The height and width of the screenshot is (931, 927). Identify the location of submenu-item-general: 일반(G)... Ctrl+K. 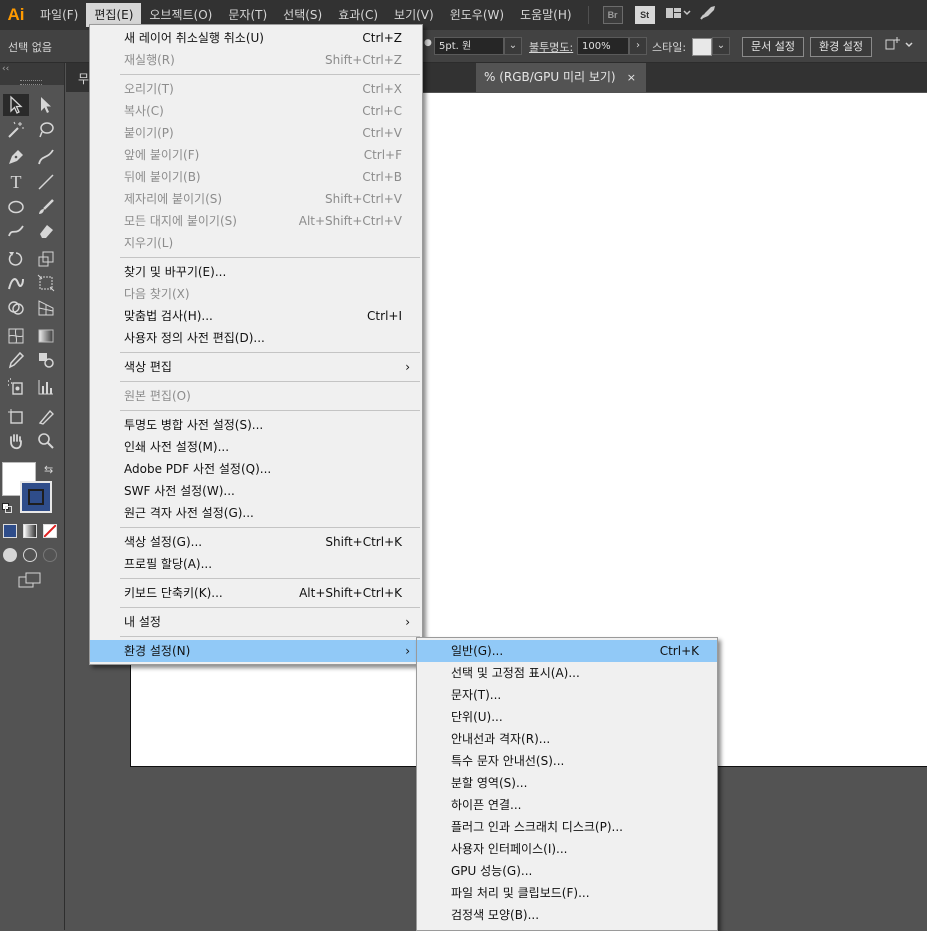
(567, 651).